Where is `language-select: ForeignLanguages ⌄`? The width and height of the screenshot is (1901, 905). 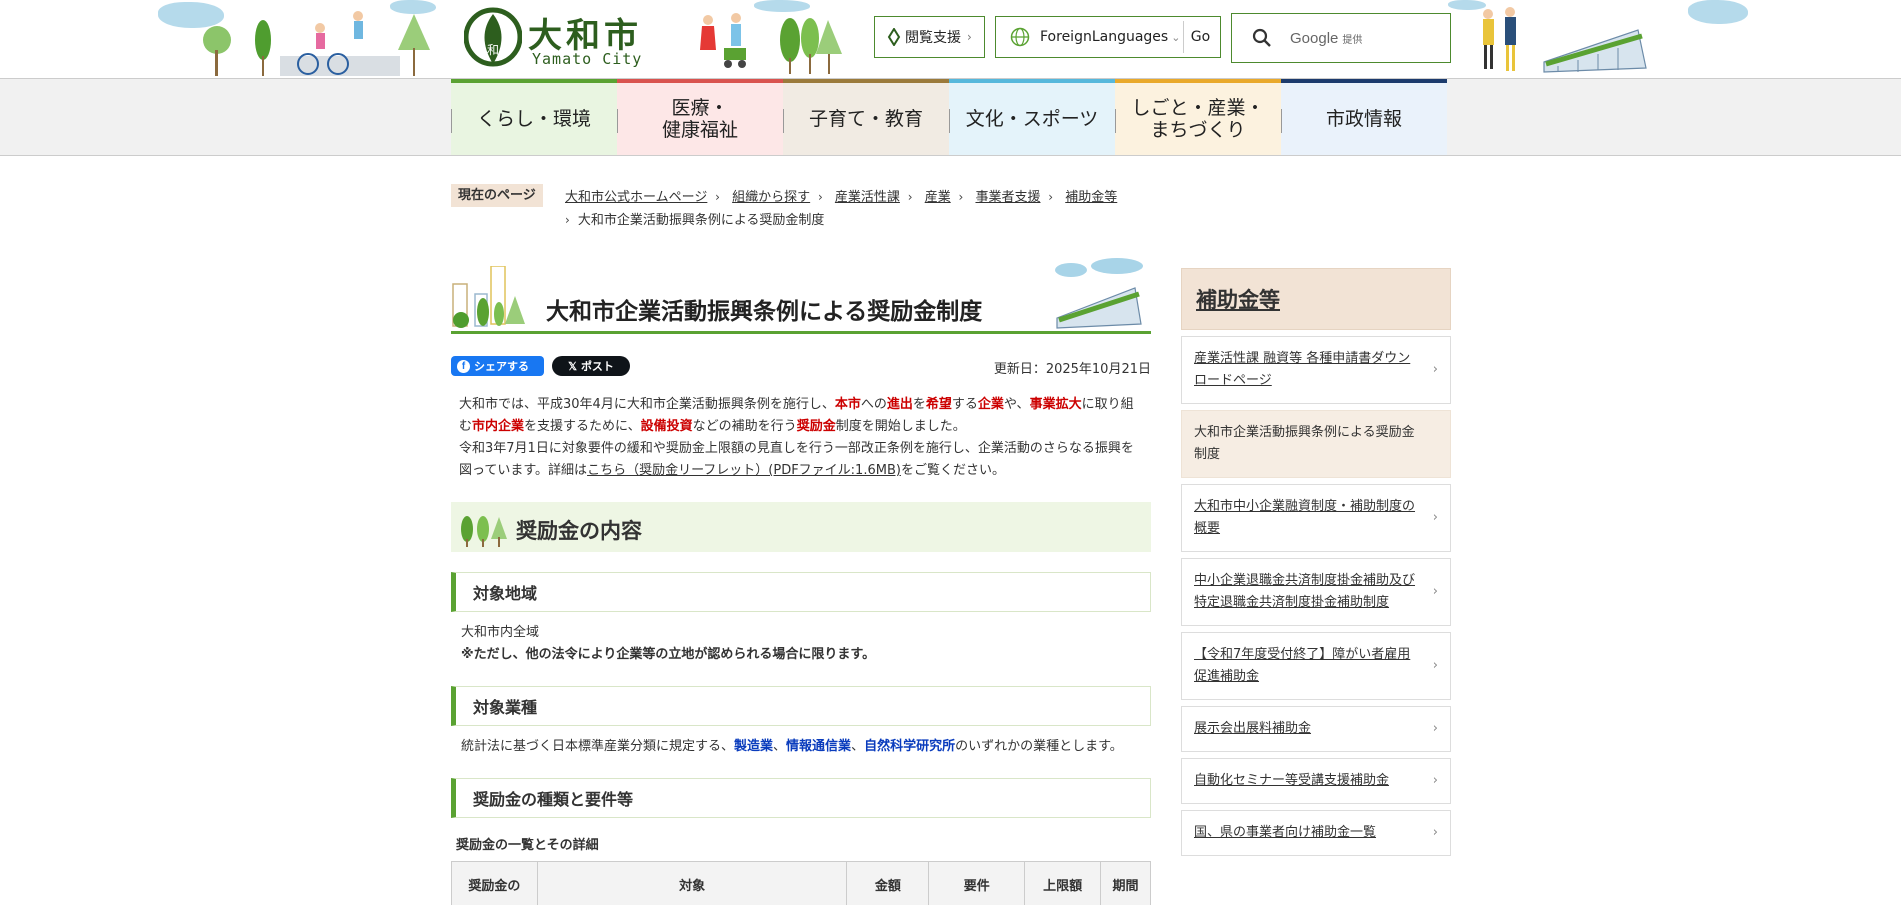 language-select: ForeignLanguages ⌄ is located at coordinates (1110, 37).